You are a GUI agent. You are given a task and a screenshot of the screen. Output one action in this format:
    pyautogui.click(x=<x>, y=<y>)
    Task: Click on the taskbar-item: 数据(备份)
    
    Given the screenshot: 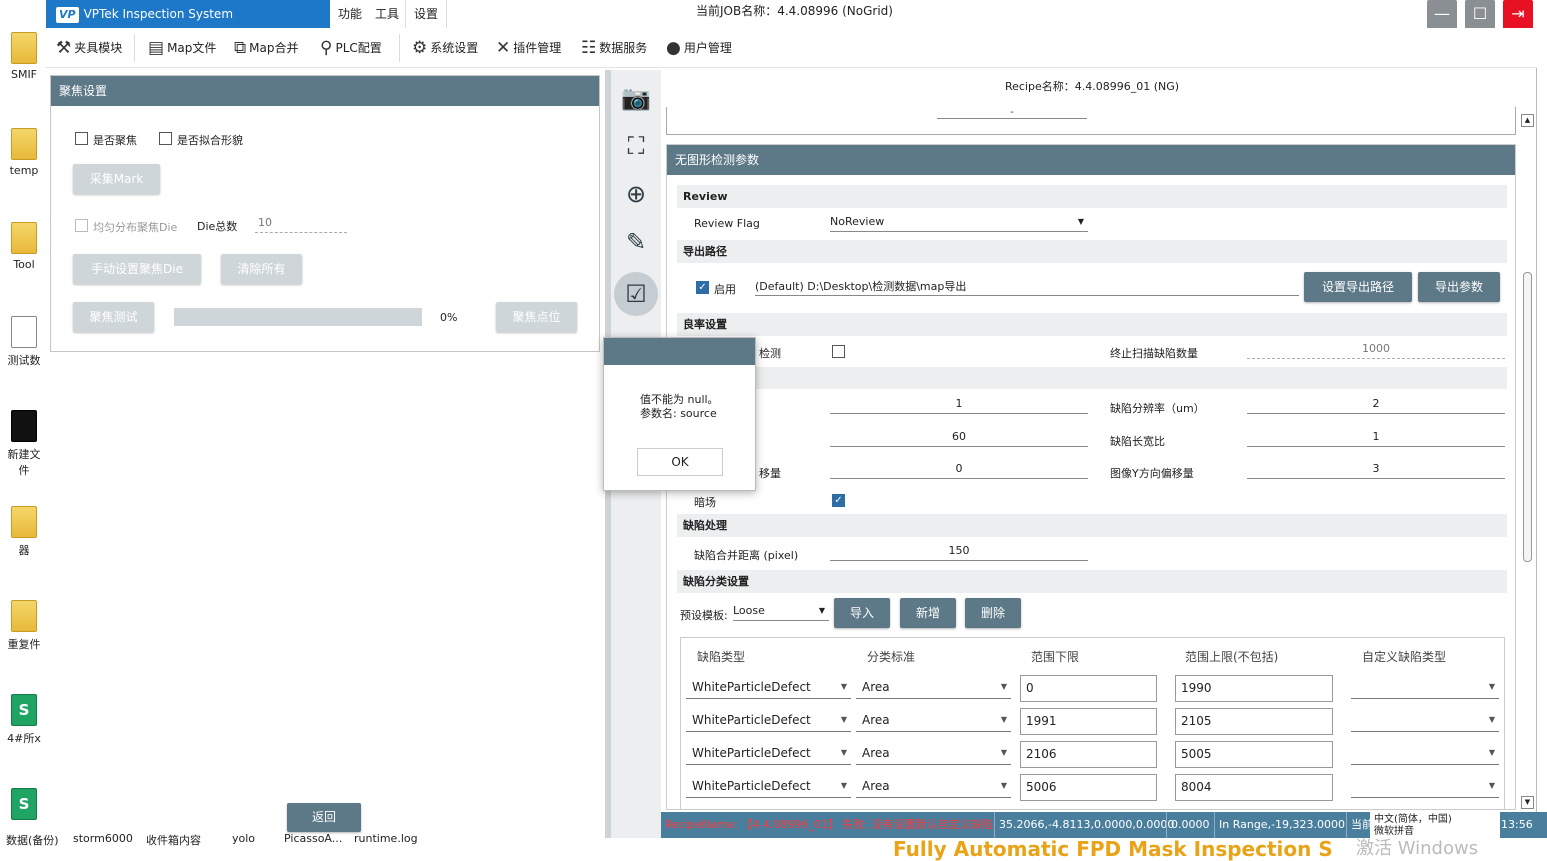 What is the action you would take?
    pyautogui.click(x=32, y=840)
    